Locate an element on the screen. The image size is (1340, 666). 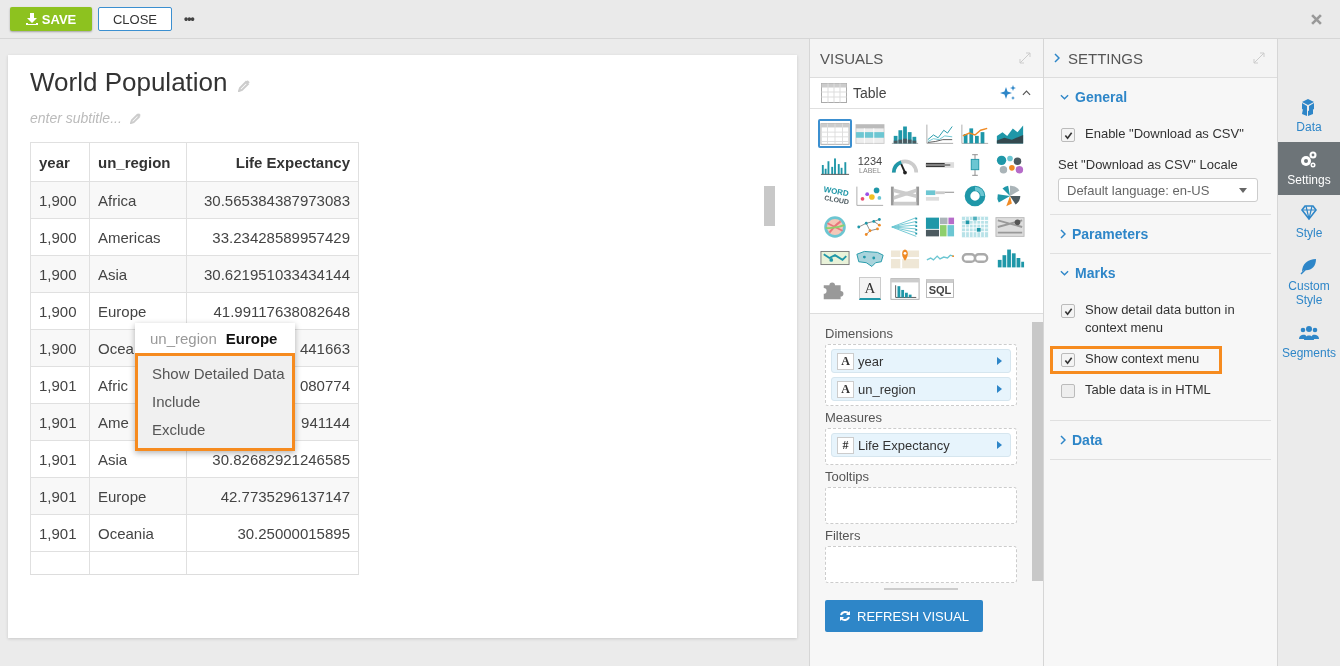
table-cell: 30.621951033434144 is located at coordinates (272, 274).